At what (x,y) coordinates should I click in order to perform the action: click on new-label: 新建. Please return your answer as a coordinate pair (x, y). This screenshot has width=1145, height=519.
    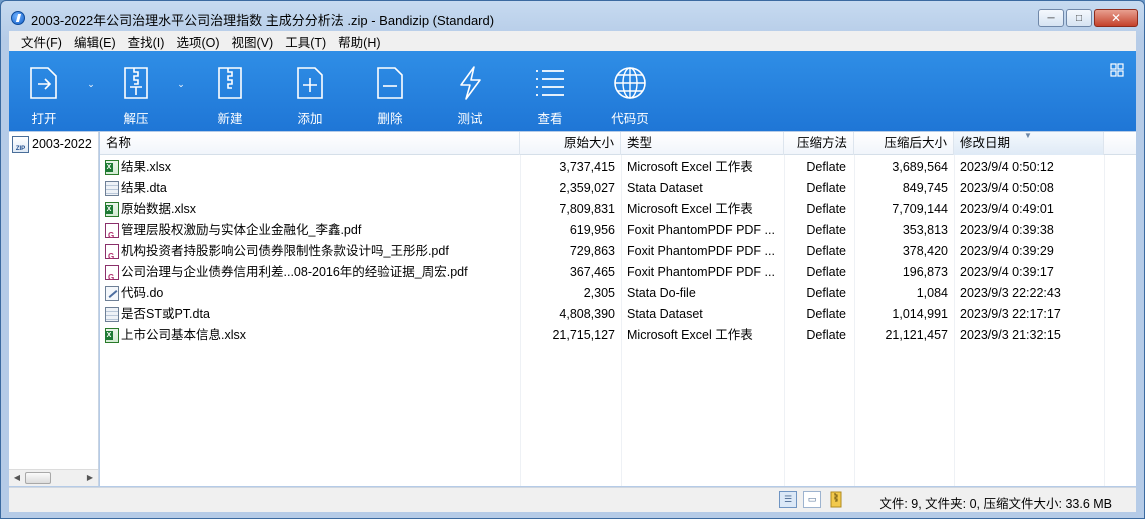
    Looking at the image, I should click on (230, 119).